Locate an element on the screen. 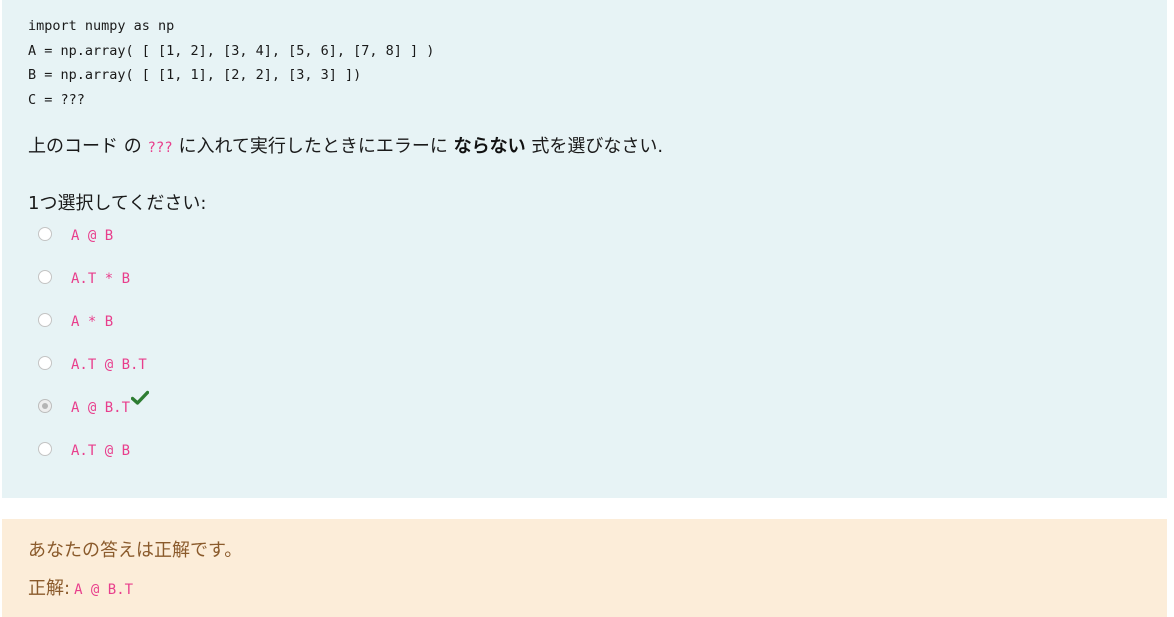  option-a-mul-b: A * B is located at coordinates (93, 329).